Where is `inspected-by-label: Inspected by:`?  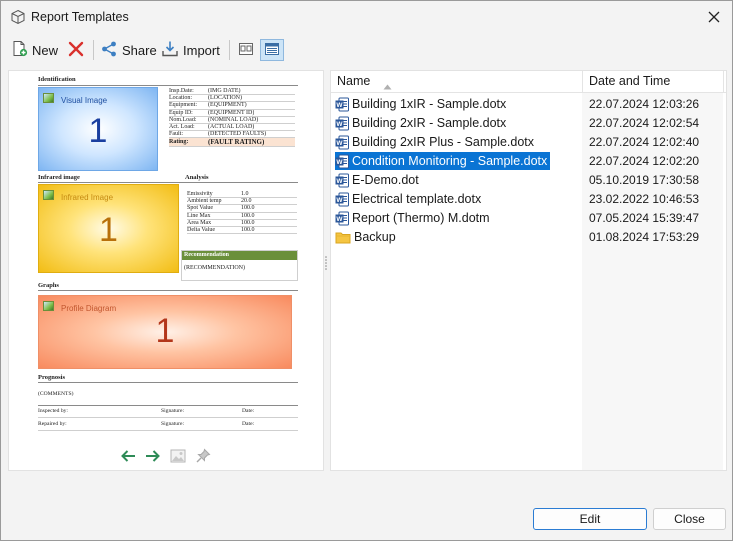
inspected-by-label: Inspected by: is located at coordinates (53, 411).